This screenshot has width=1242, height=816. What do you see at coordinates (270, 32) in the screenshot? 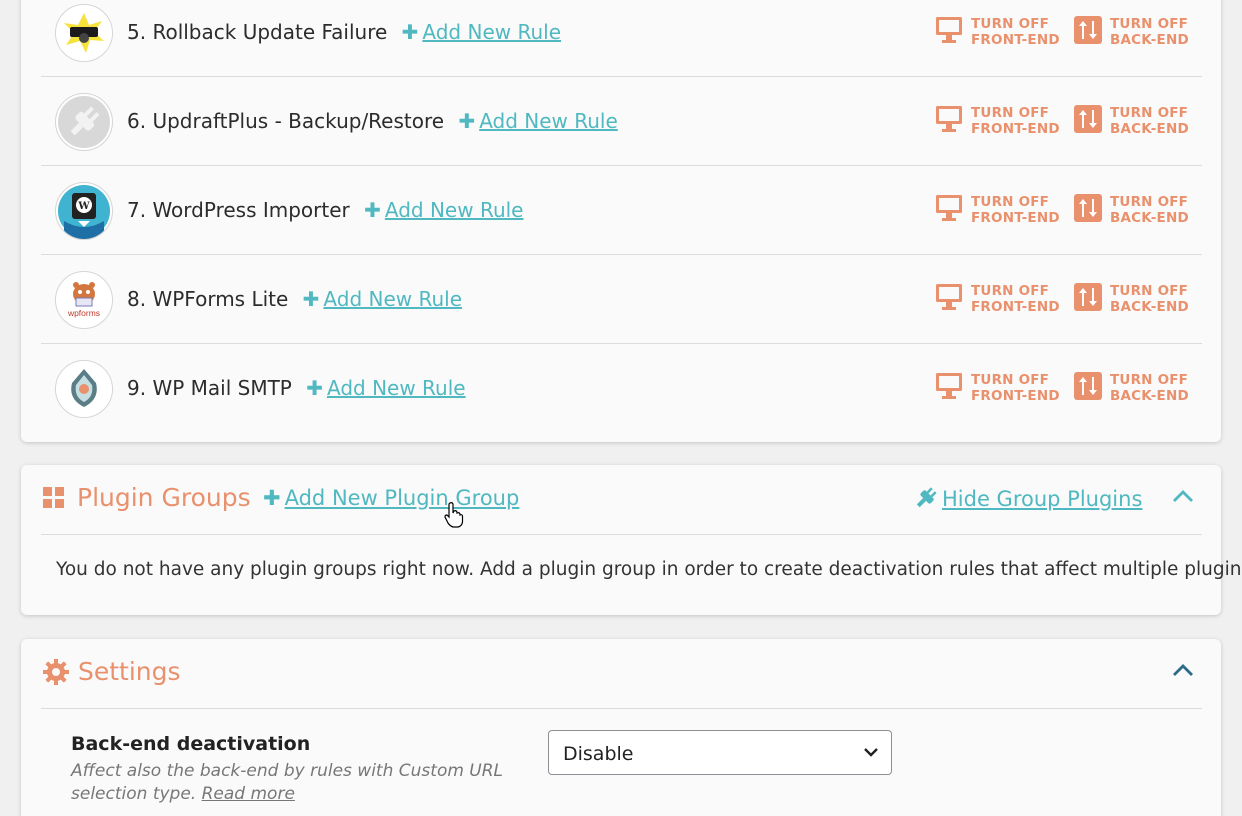
I see `plugin-name: Rollback Update Failure` at bounding box center [270, 32].